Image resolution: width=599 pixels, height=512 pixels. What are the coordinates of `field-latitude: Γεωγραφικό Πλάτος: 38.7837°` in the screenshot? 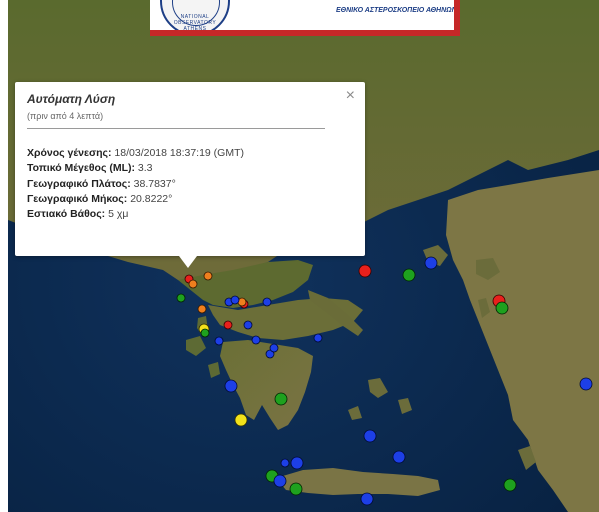 It's located at (135, 184).